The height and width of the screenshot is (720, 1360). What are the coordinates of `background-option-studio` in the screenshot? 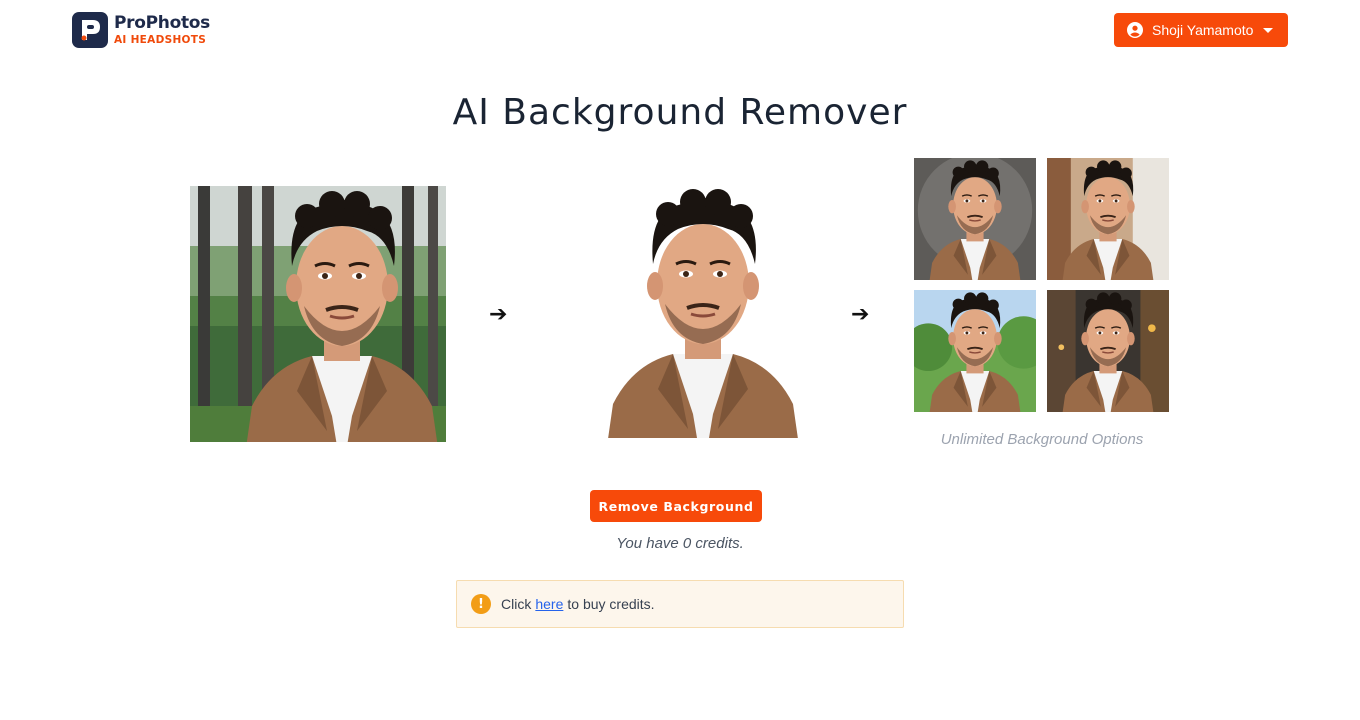 It's located at (975, 219).